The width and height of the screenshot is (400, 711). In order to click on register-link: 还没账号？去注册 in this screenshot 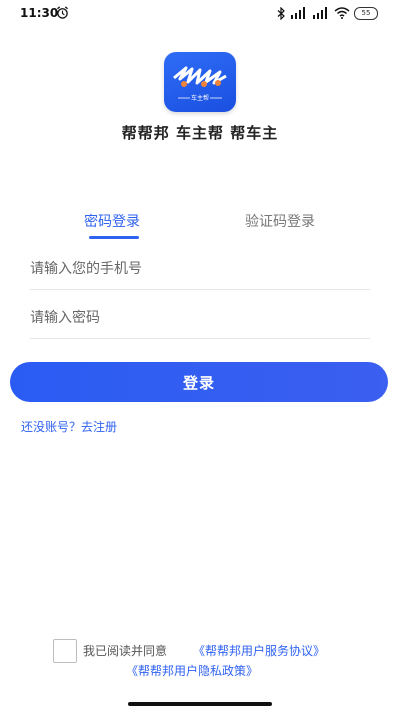, I will do `click(69, 426)`.